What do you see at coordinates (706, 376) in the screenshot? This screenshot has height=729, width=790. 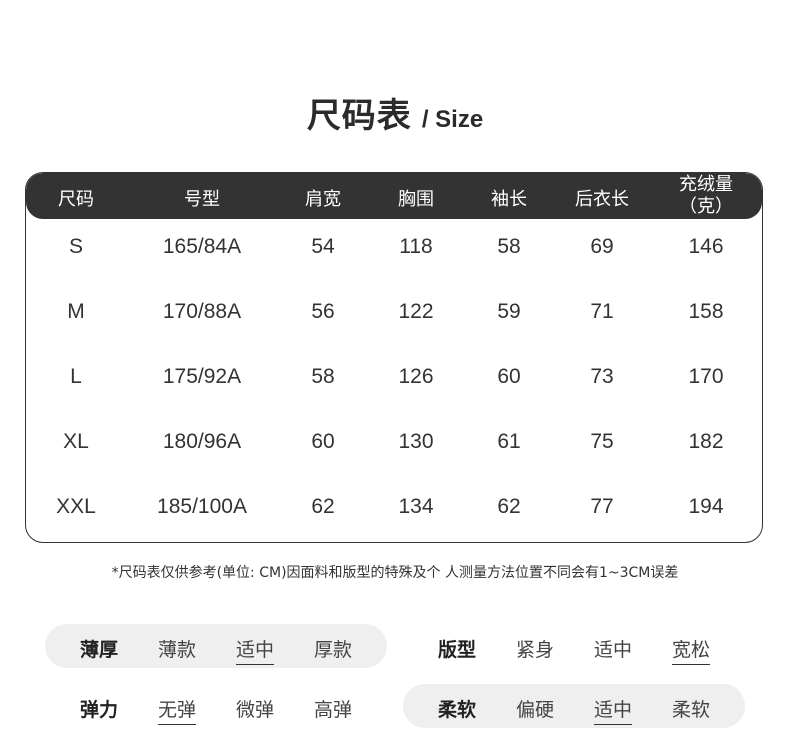 I see `cell-down-fill: 170` at bounding box center [706, 376].